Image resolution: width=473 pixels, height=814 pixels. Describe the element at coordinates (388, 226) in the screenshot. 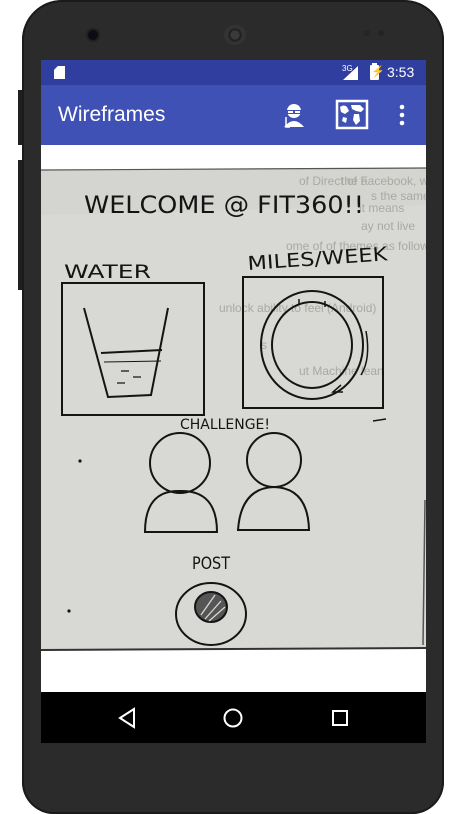

I see `bleed-text-3: ay not live` at that location.